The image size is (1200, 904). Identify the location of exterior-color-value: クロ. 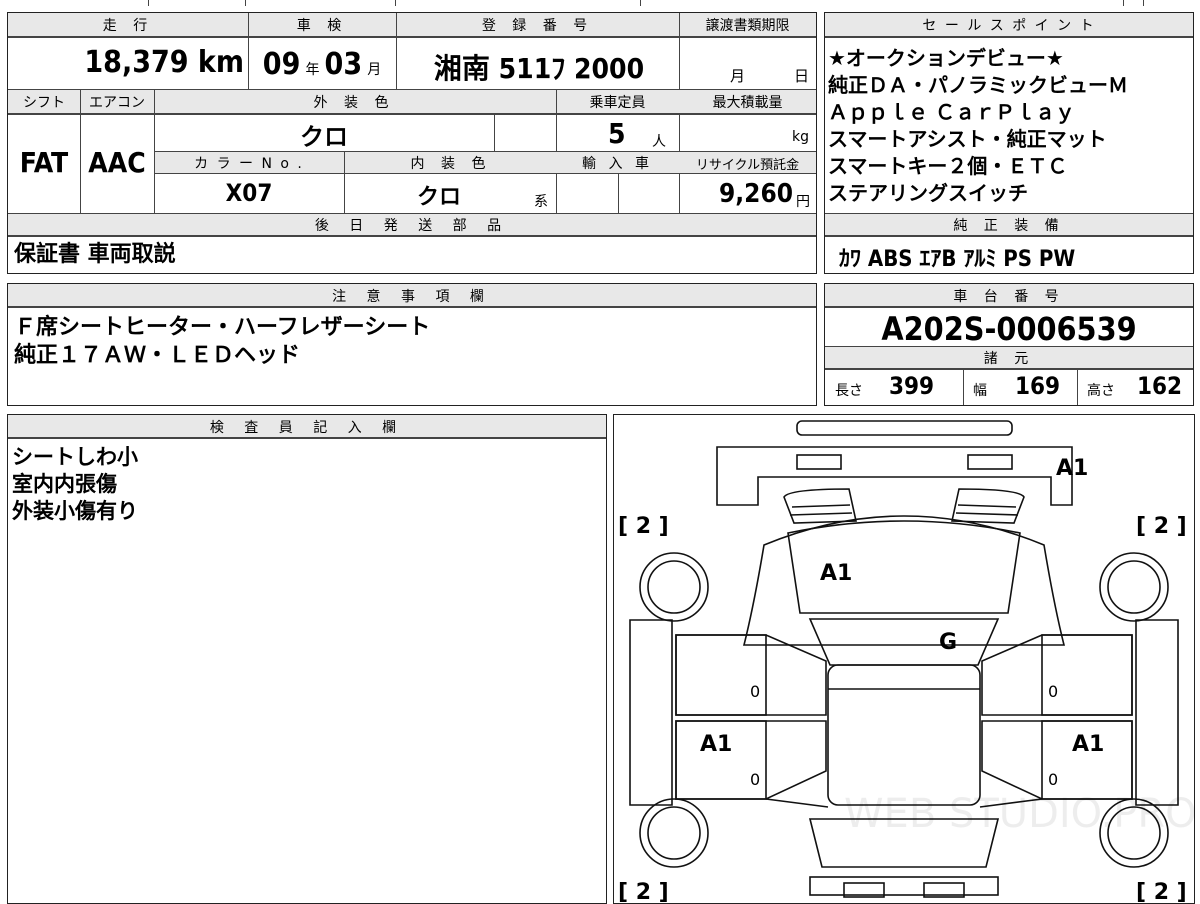
(324, 137).